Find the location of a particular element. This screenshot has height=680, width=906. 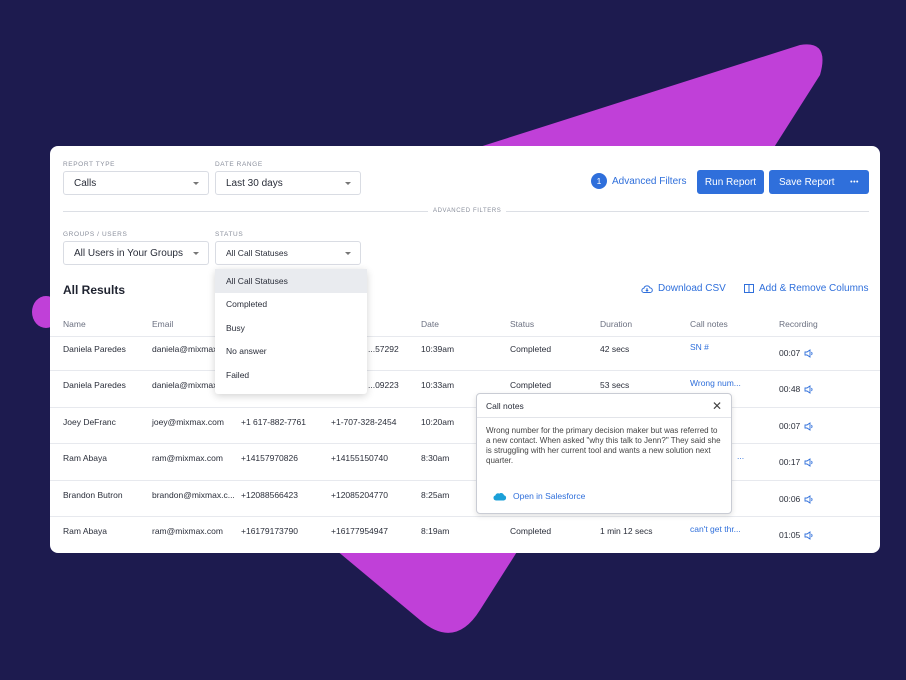

cell-email: joey@mixmax.com is located at coordinates (188, 422).